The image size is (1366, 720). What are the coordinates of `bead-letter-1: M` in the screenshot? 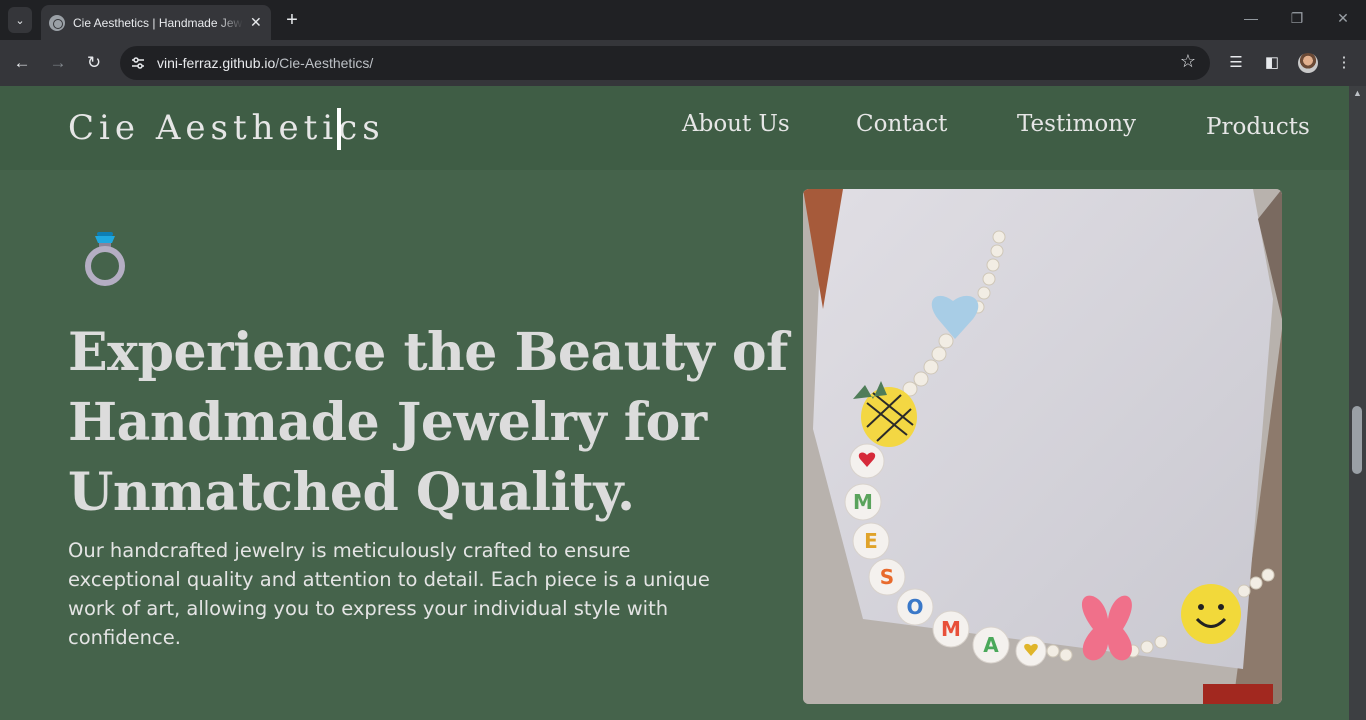 It's located at (863, 502).